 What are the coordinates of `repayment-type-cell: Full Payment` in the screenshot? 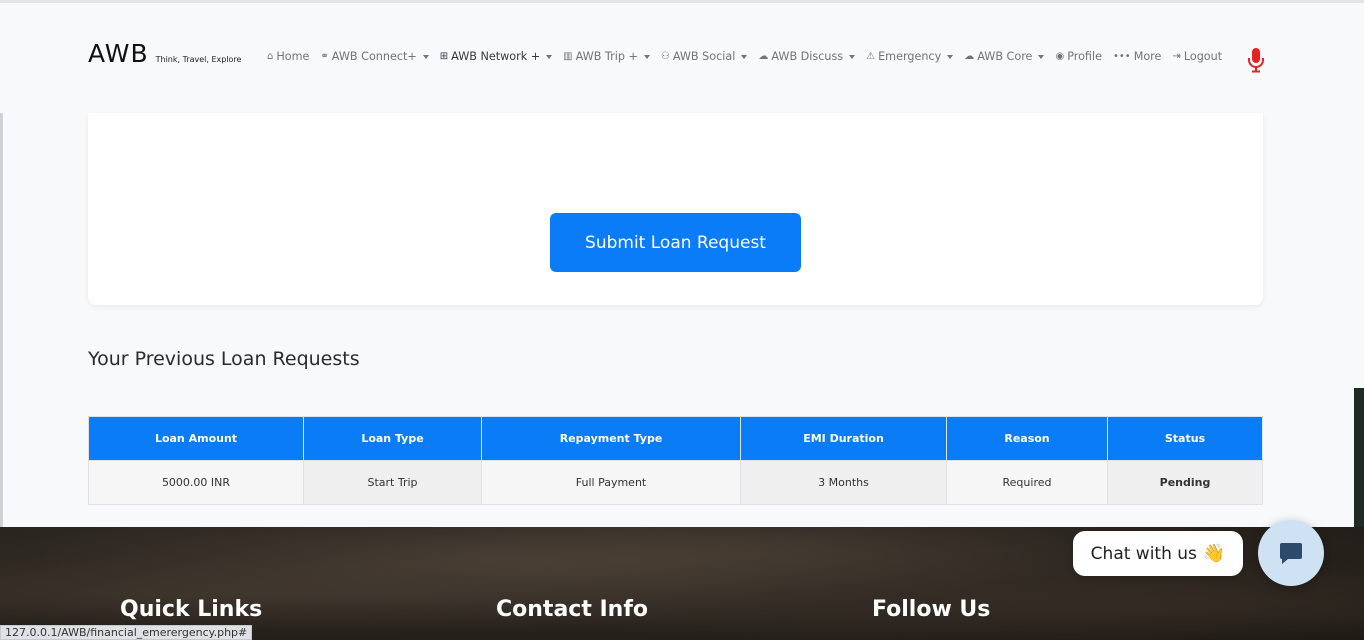 It's located at (611, 482).